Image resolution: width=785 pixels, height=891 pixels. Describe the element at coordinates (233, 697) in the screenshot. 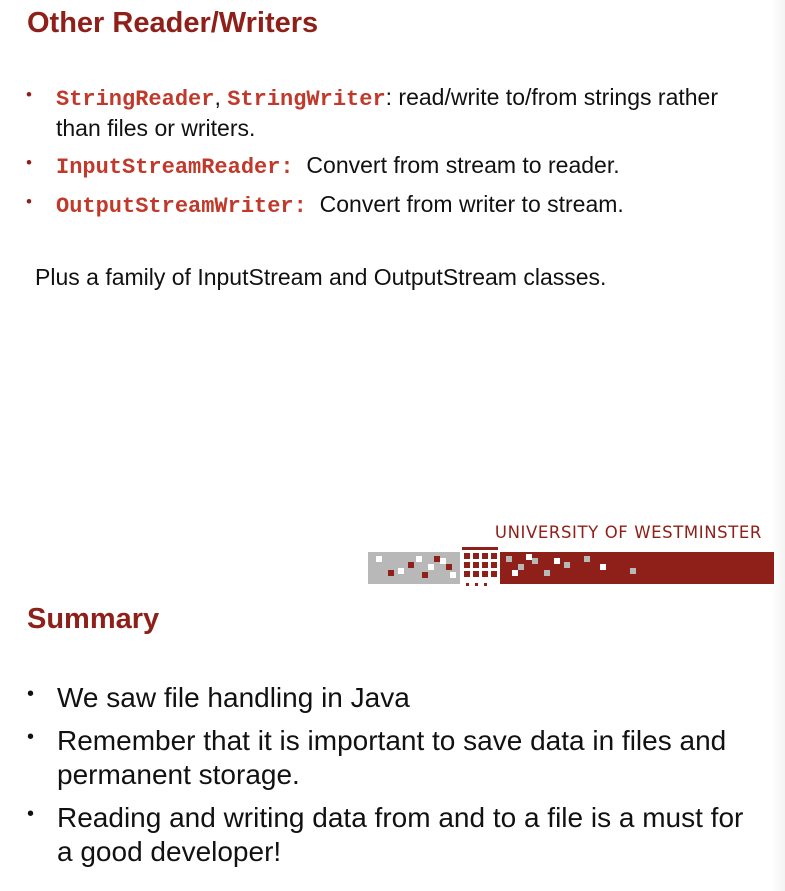

I see `item-text: We saw file handling in Java` at that location.